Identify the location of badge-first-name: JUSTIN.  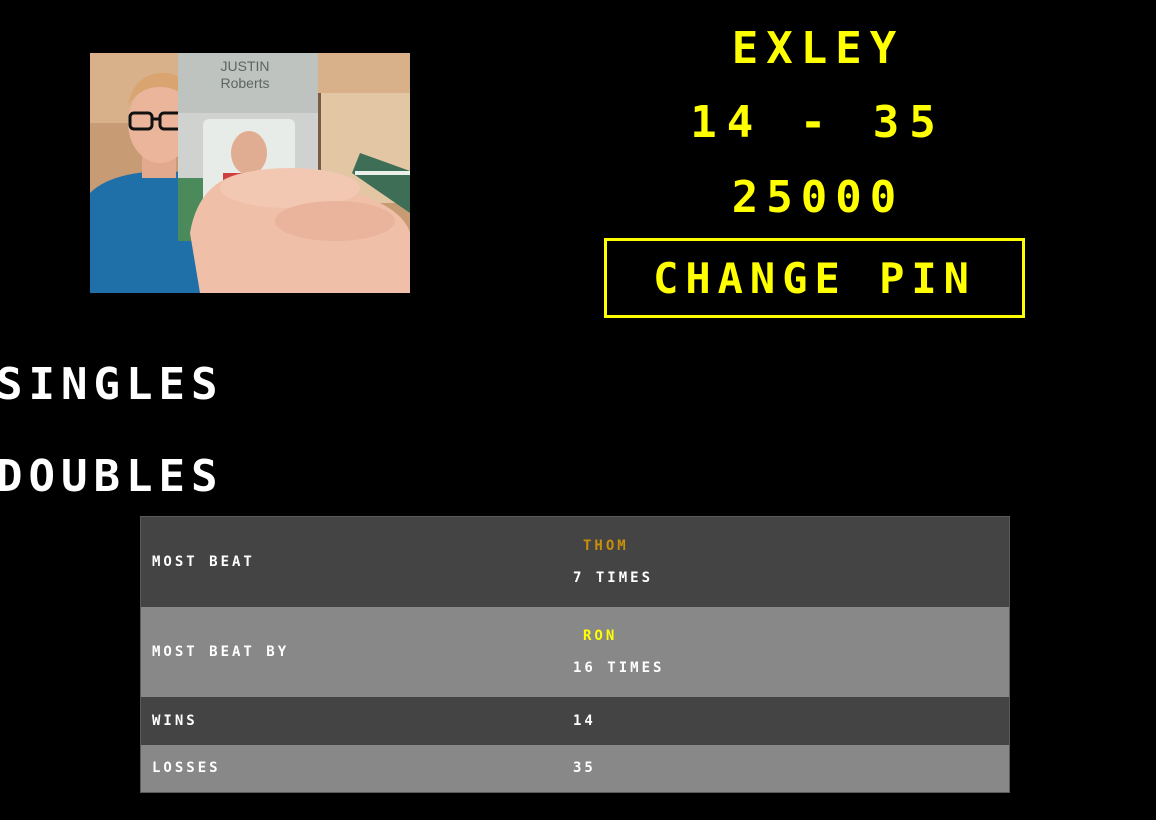
(245, 66).